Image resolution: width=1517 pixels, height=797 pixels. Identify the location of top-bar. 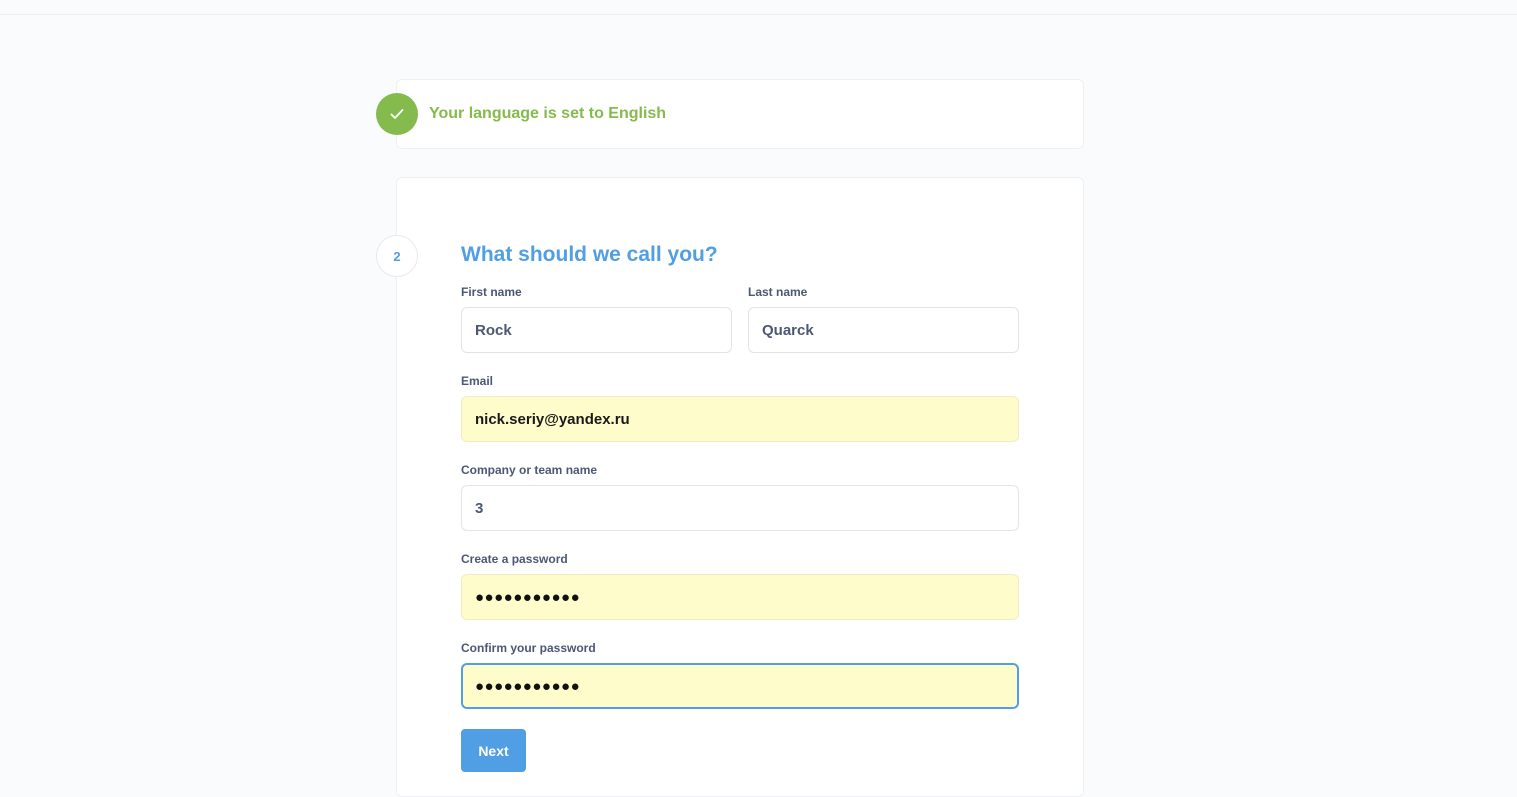
(758, 7).